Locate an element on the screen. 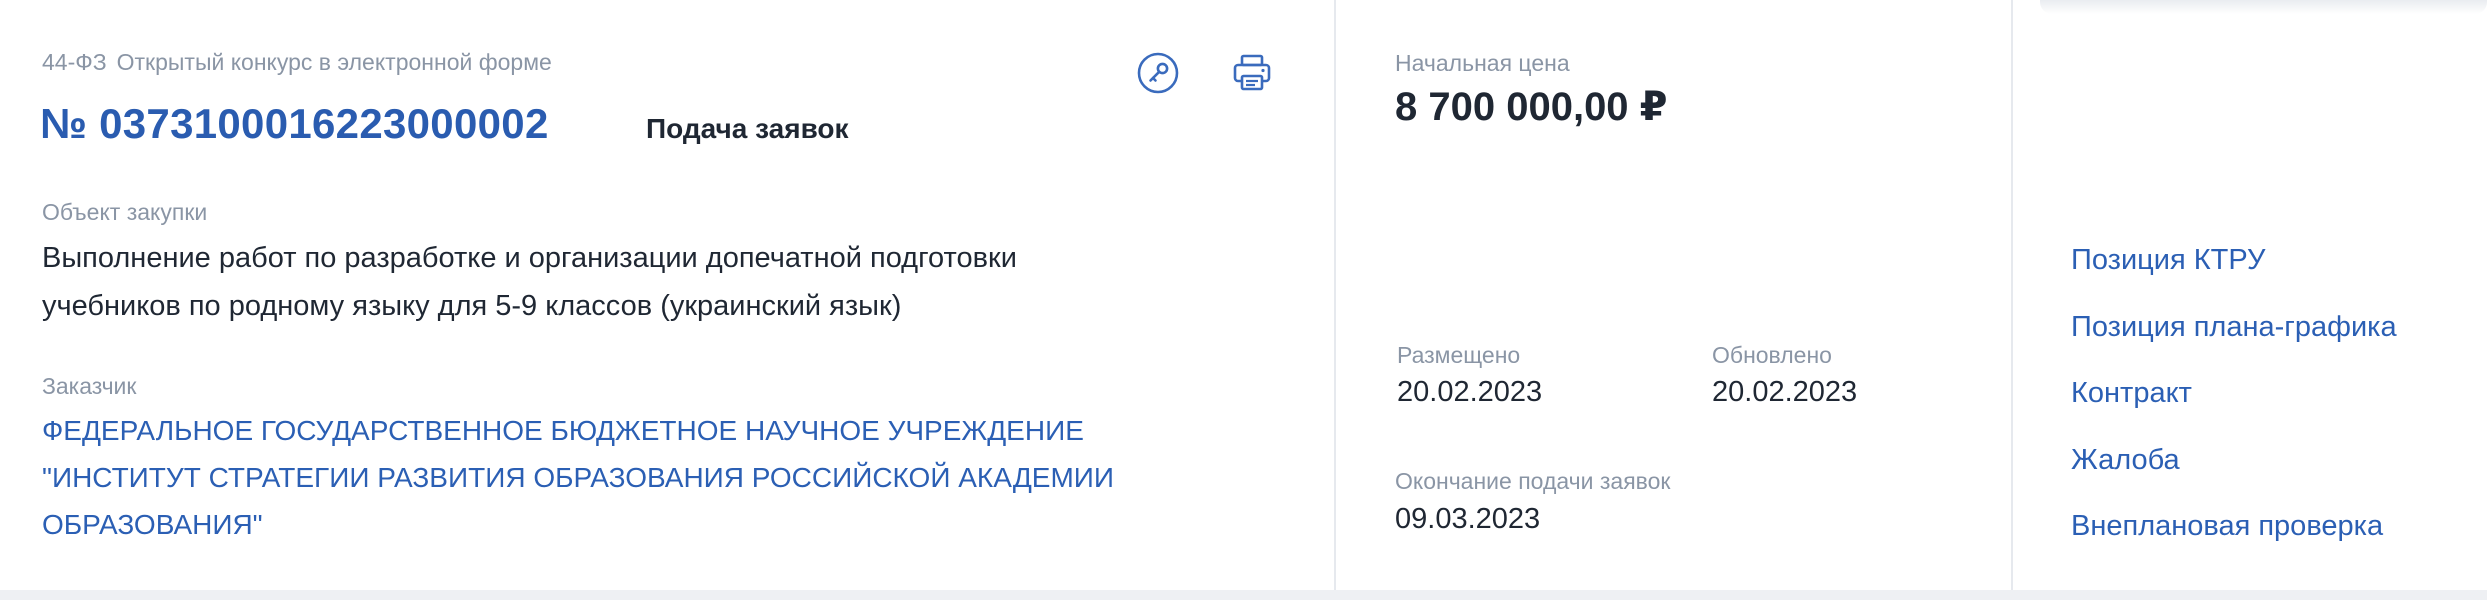  deadline-date: 09.03.2023 is located at coordinates (1468, 519).